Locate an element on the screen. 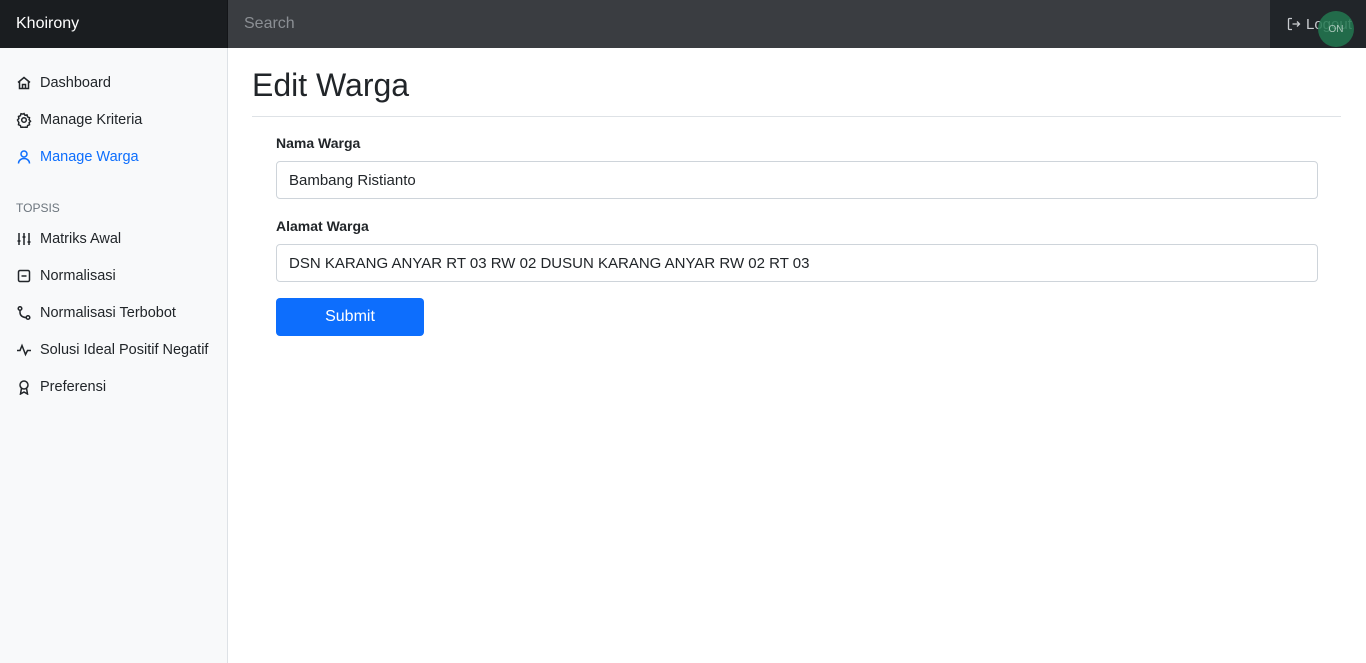  nama-warga-input is located at coordinates (797, 180).